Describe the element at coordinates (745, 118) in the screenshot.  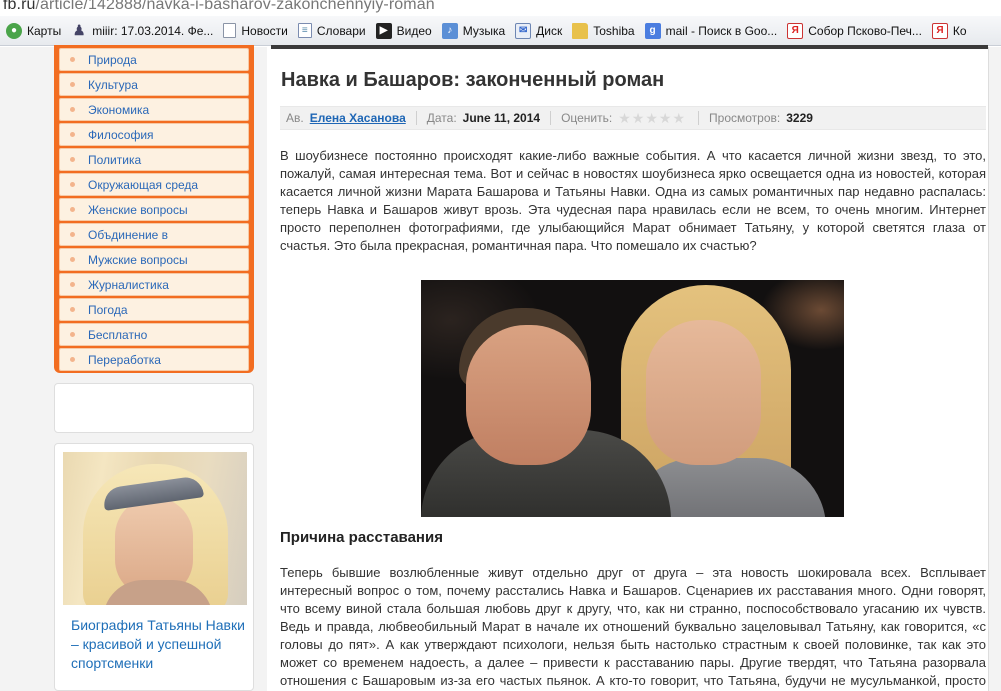
I see `views-label: Просмотров:` at that location.